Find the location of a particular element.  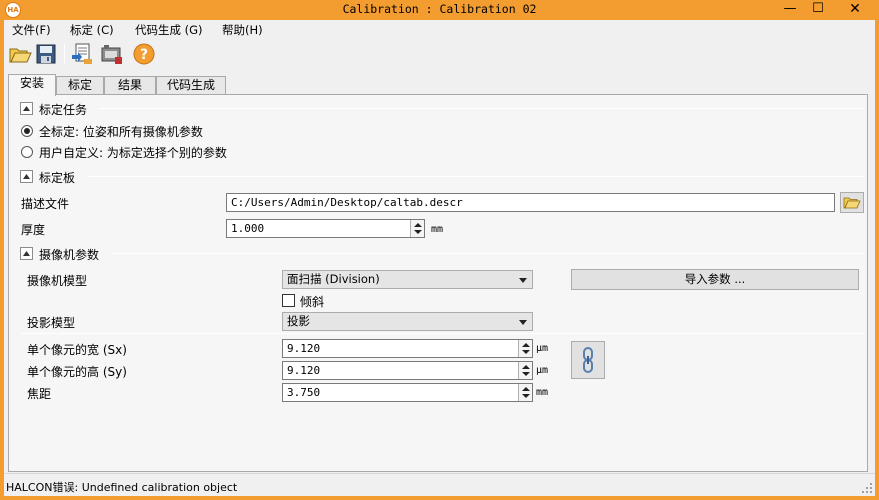

desc-file-label: 描述文件 is located at coordinates (45, 204).